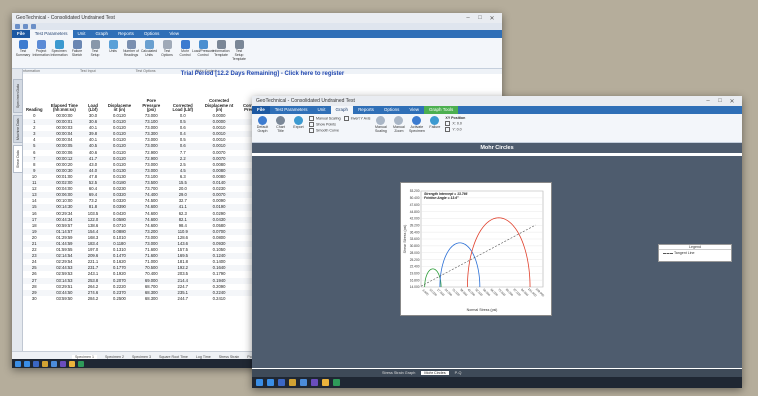 Image resolution: width=758 pixels, height=396 pixels. I want to click on bottom-tab: Square Root Time, so click(173, 357).